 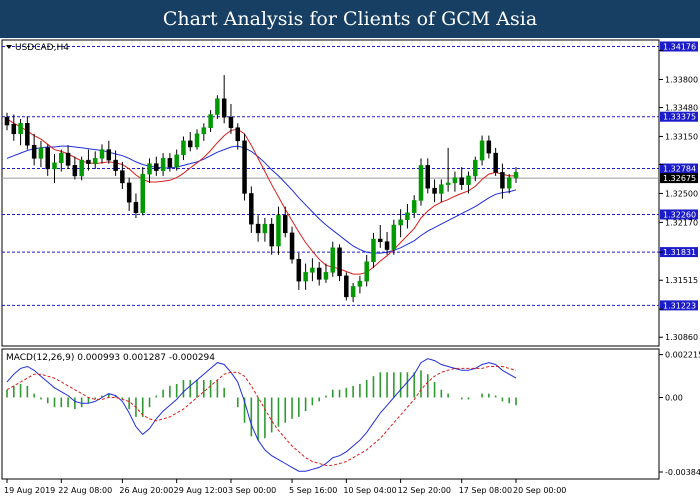 I want to click on time-tick-label: 22 Aug 08:00, so click(x=85, y=490).